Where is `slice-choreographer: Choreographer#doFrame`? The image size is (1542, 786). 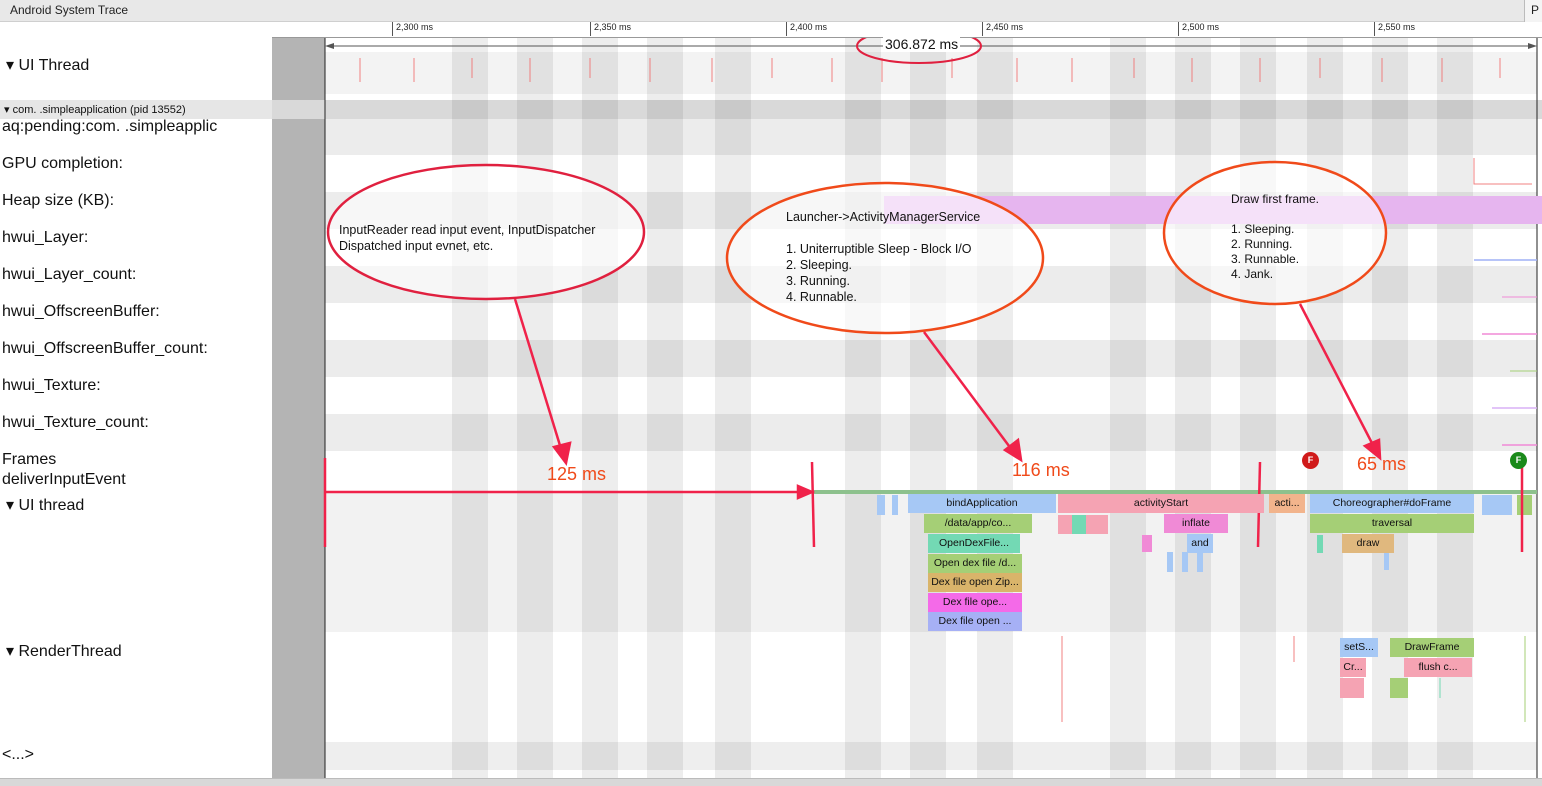
slice-choreographer: Choreographer#doFrame is located at coordinates (1392, 503).